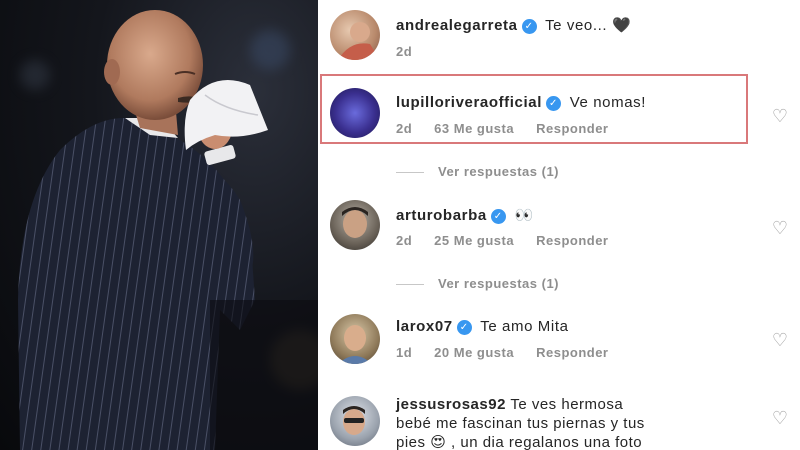  I want to click on comment-line: larox07 ✓ Te amo Mita, so click(482, 326).